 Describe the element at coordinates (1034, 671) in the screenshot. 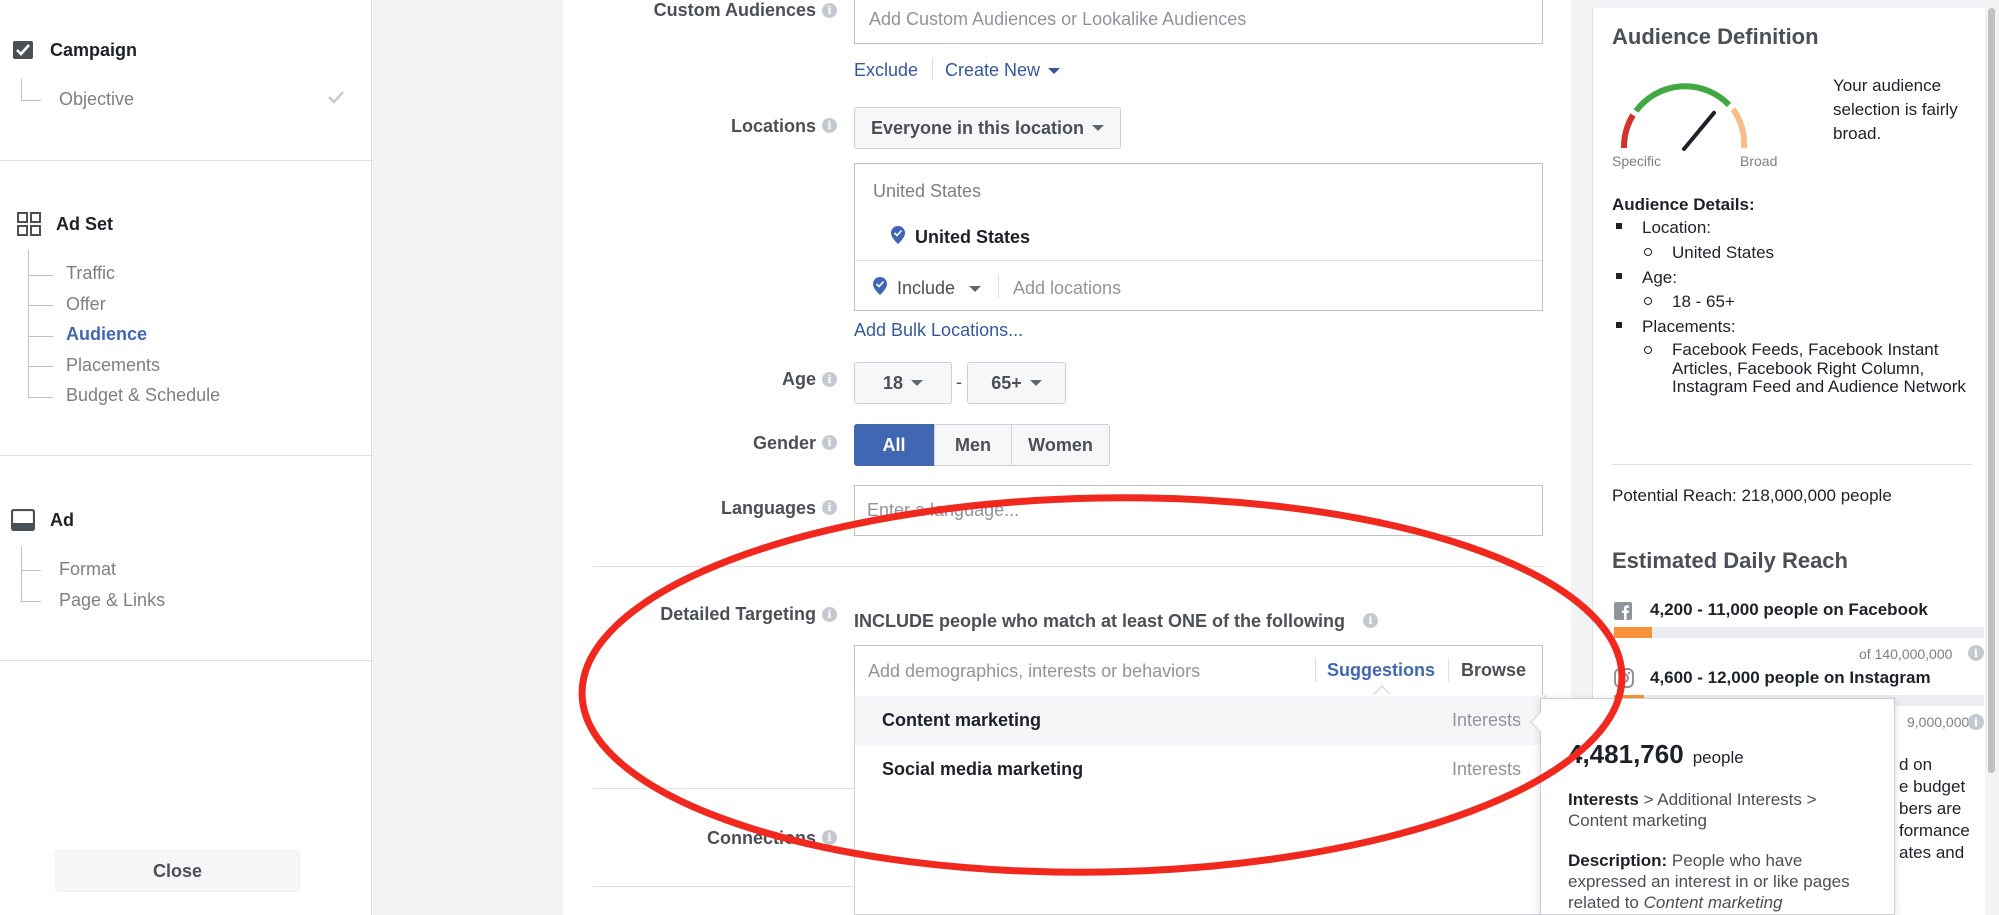

I see `detailed-targeting-input: Add demographics, interests or behaviors` at that location.